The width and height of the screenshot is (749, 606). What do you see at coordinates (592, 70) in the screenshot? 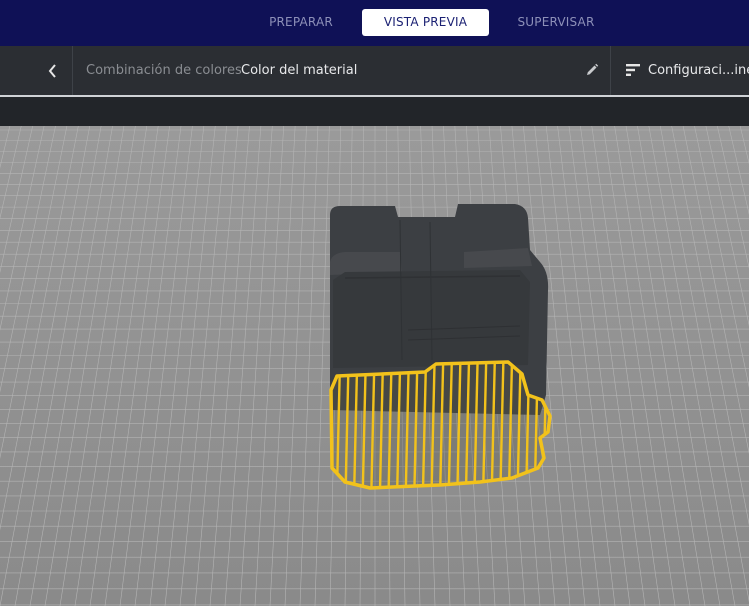
I see `pencil-icon` at bounding box center [592, 70].